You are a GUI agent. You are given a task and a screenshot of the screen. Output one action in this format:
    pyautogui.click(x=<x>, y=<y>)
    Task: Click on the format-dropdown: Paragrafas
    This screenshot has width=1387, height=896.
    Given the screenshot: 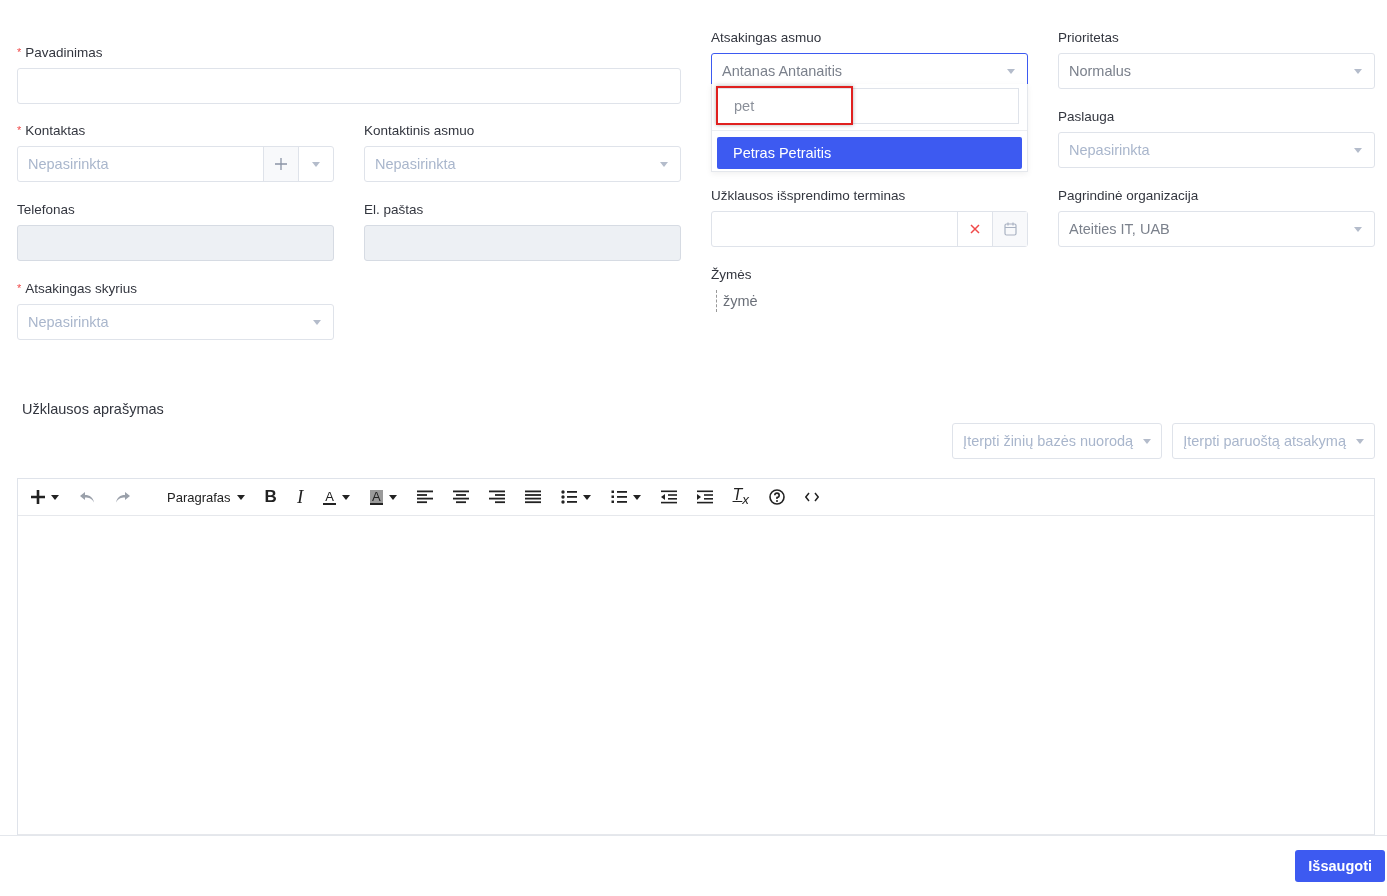 What is the action you would take?
    pyautogui.click(x=199, y=497)
    